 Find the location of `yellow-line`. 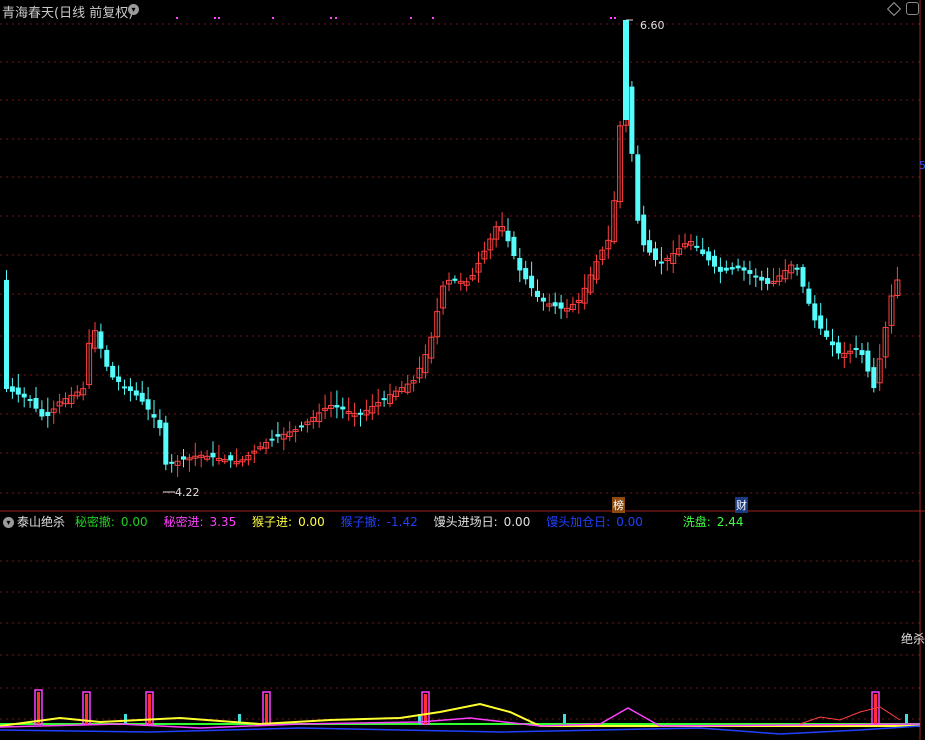

yellow-line is located at coordinates (460, 714).